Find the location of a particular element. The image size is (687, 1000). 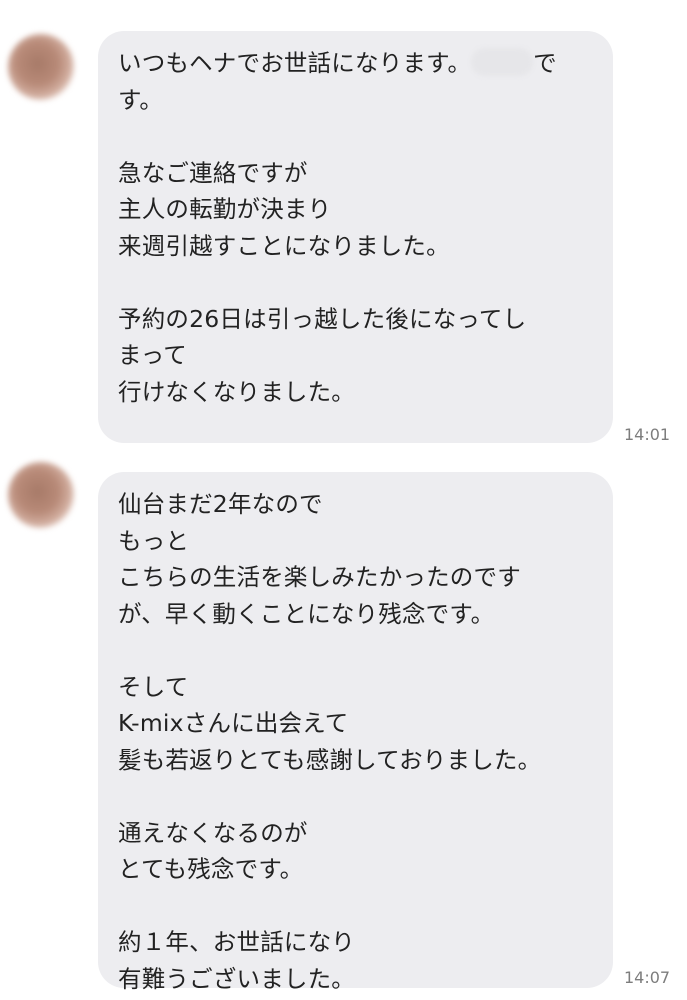

message-line: 主人の転勤が決まり is located at coordinates (225, 209).